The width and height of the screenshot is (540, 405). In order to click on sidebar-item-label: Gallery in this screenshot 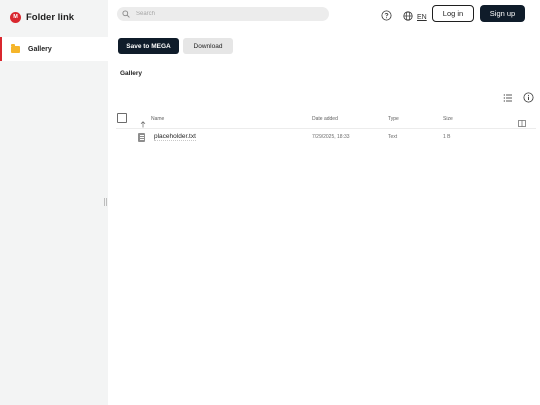, I will do `click(40, 49)`.